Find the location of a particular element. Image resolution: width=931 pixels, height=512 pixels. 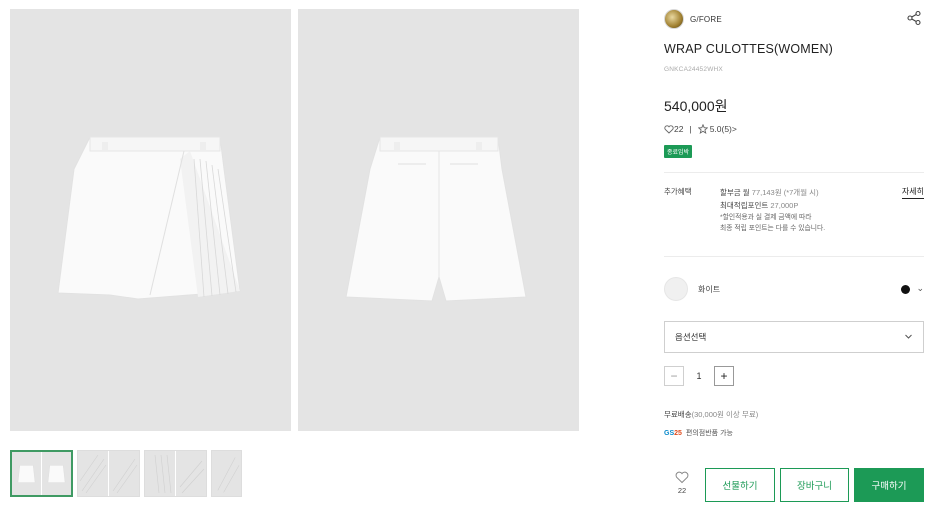

wishlist-button: 22 is located at coordinates (682, 483).